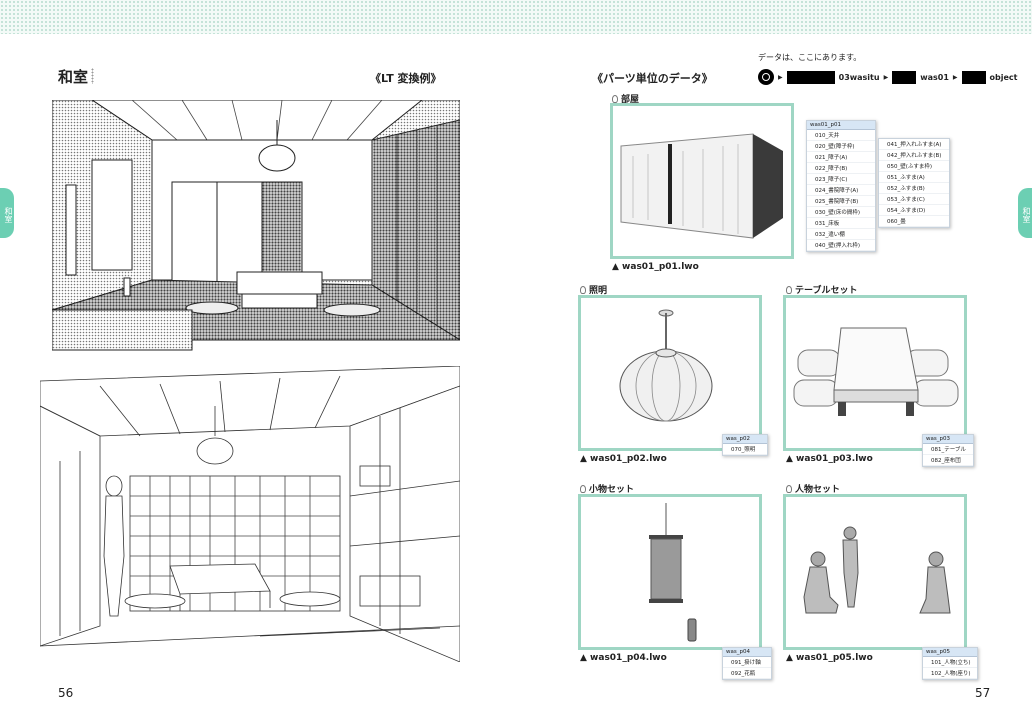 The height and width of the screenshot is (728, 1032). What do you see at coordinates (810, 57) in the screenshot?
I see `data-location-note: データは、ここにあります。` at bounding box center [810, 57].